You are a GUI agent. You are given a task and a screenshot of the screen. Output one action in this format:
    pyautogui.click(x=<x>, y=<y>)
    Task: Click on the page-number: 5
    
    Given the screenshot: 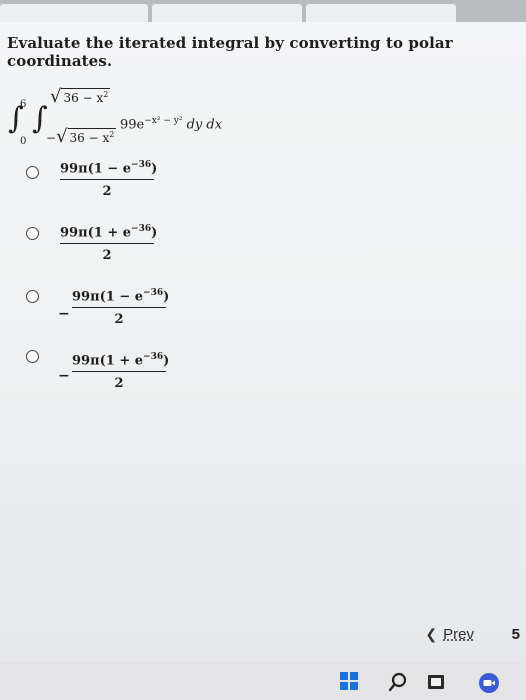 What is the action you would take?
    pyautogui.click(x=515, y=634)
    